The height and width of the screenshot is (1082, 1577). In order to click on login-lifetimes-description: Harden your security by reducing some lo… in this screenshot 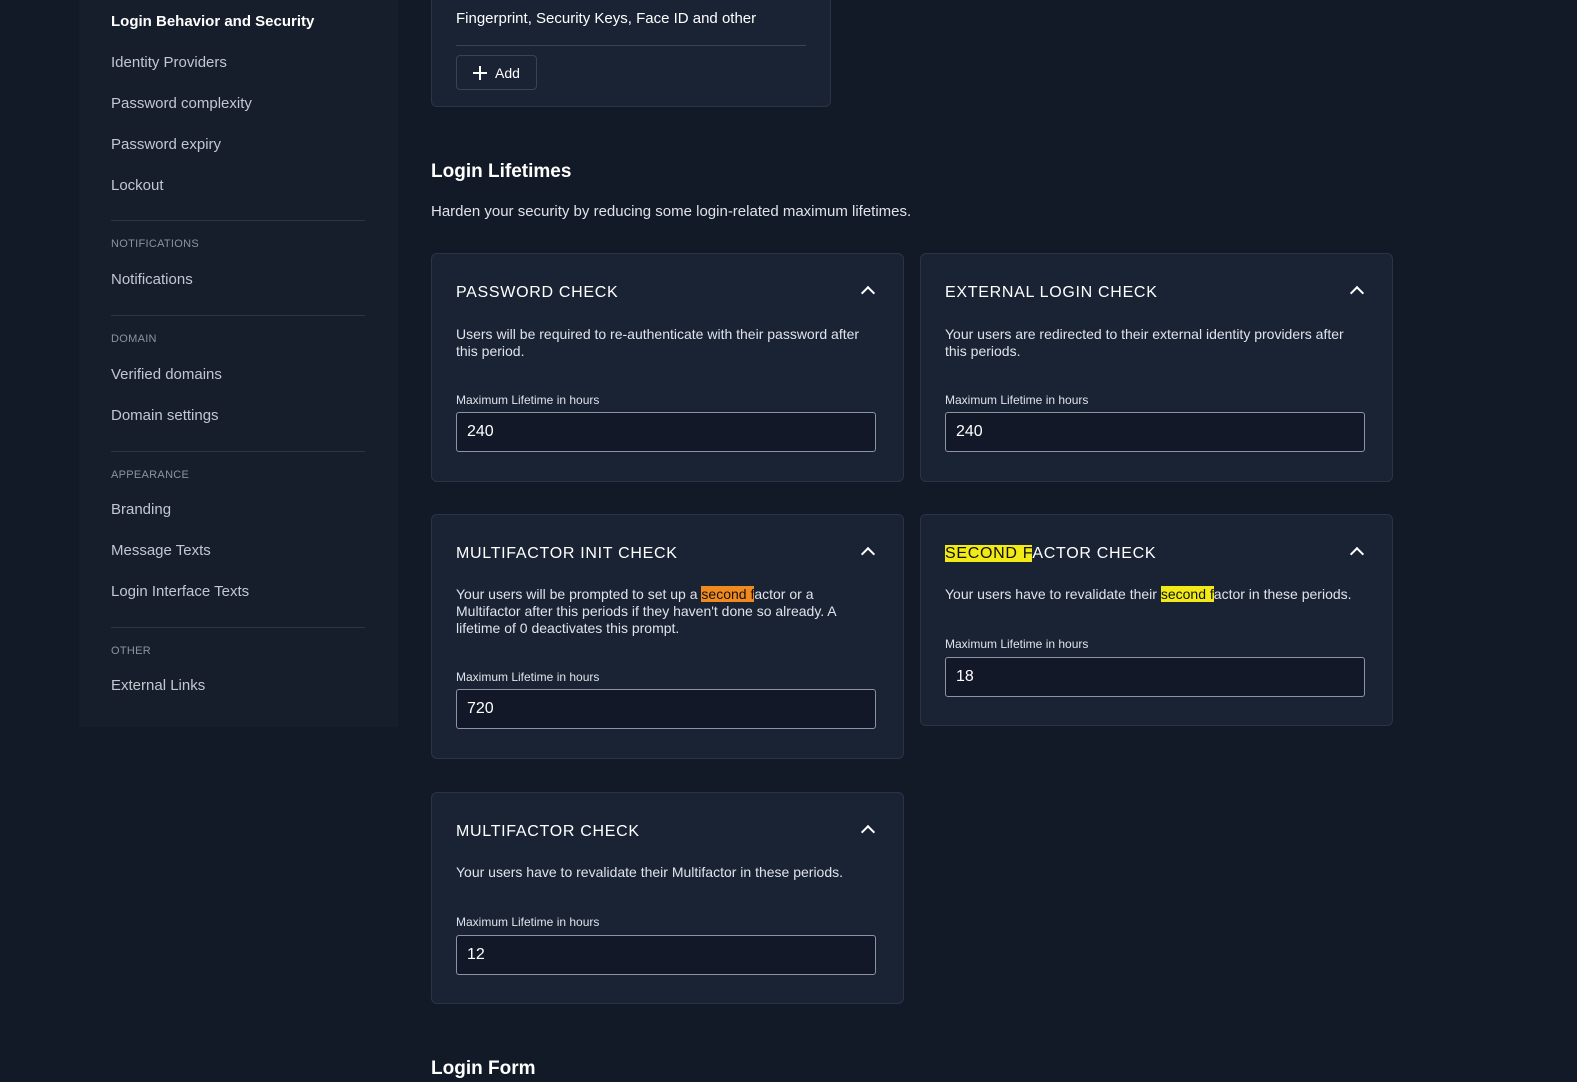, I will do `click(671, 211)`.